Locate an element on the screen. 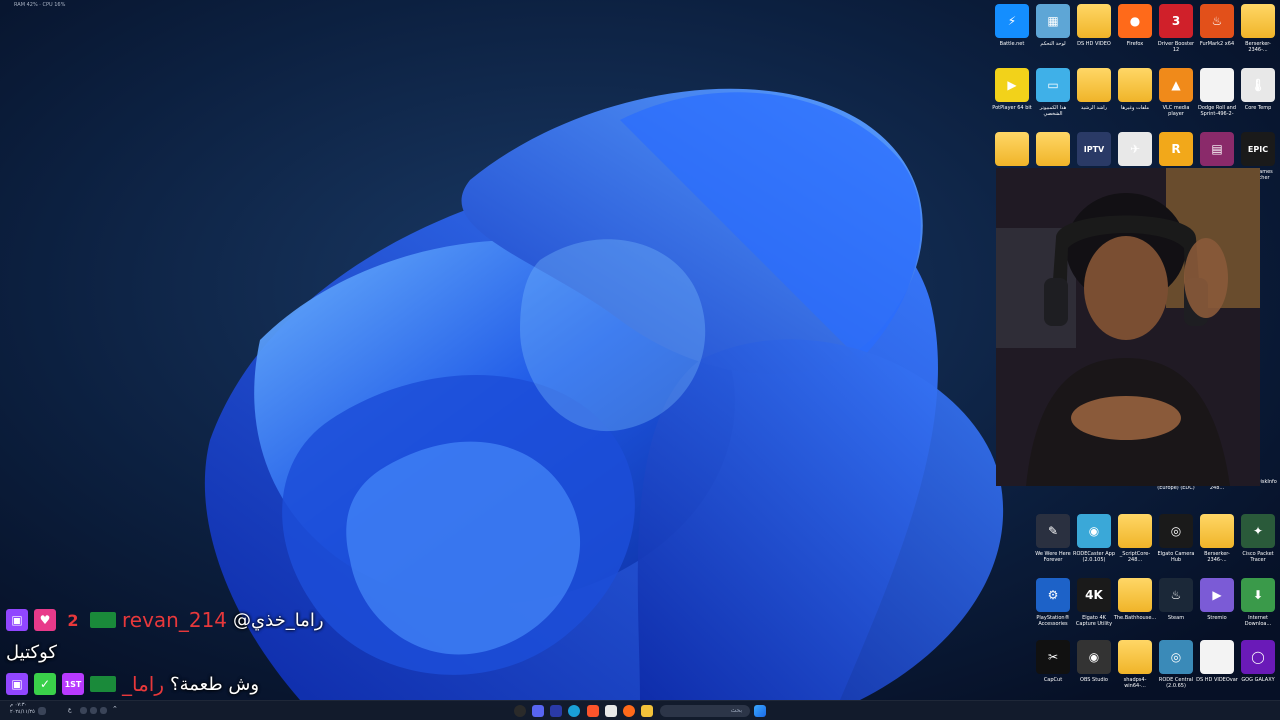 This screenshot has width=1280, height=720. system-stats-overlay: RAM 42% · CPU 16% is located at coordinates (40, 5).